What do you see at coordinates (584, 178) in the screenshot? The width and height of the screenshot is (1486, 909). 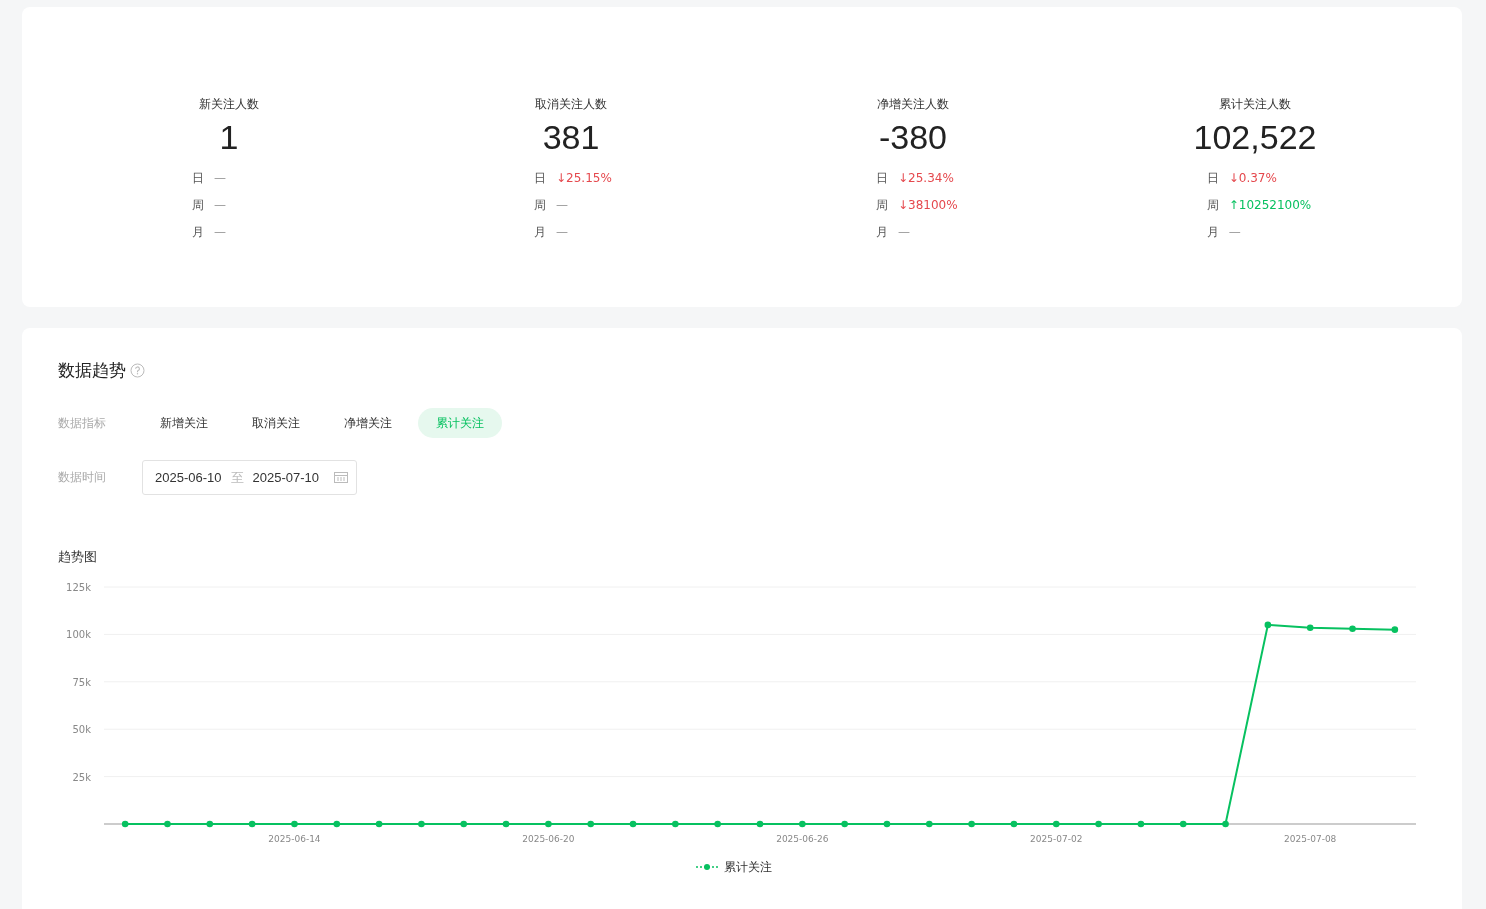 I see `change-value: ↓25.15%` at bounding box center [584, 178].